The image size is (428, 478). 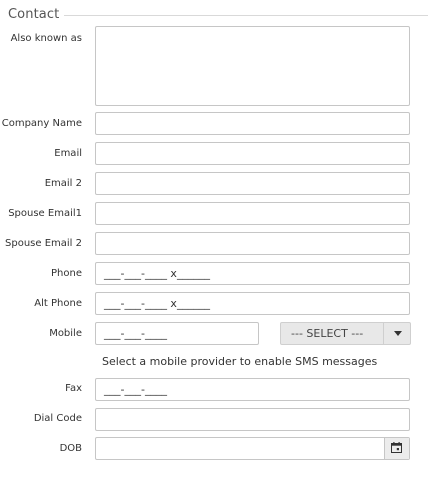 What do you see at coordinates (252, 66) in the screenshot?
I see `also-known-as-textarea` at bounding box center [252, 66].